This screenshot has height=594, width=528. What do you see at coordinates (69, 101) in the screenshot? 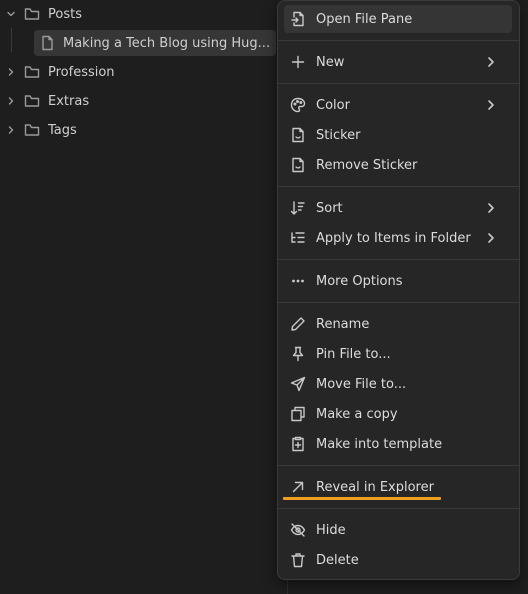
I see `folder-label: Extras` at bounding box center [69, 101].